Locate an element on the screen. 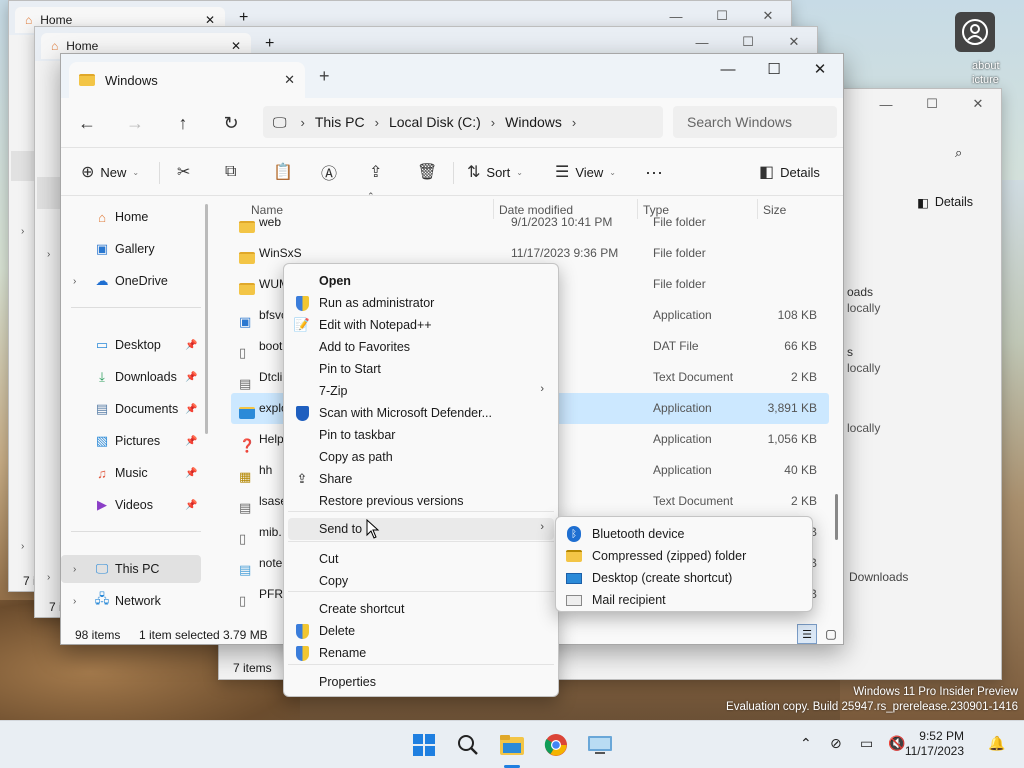  view-button: ☰ View ⌄ is located at coordinates (585, 172).